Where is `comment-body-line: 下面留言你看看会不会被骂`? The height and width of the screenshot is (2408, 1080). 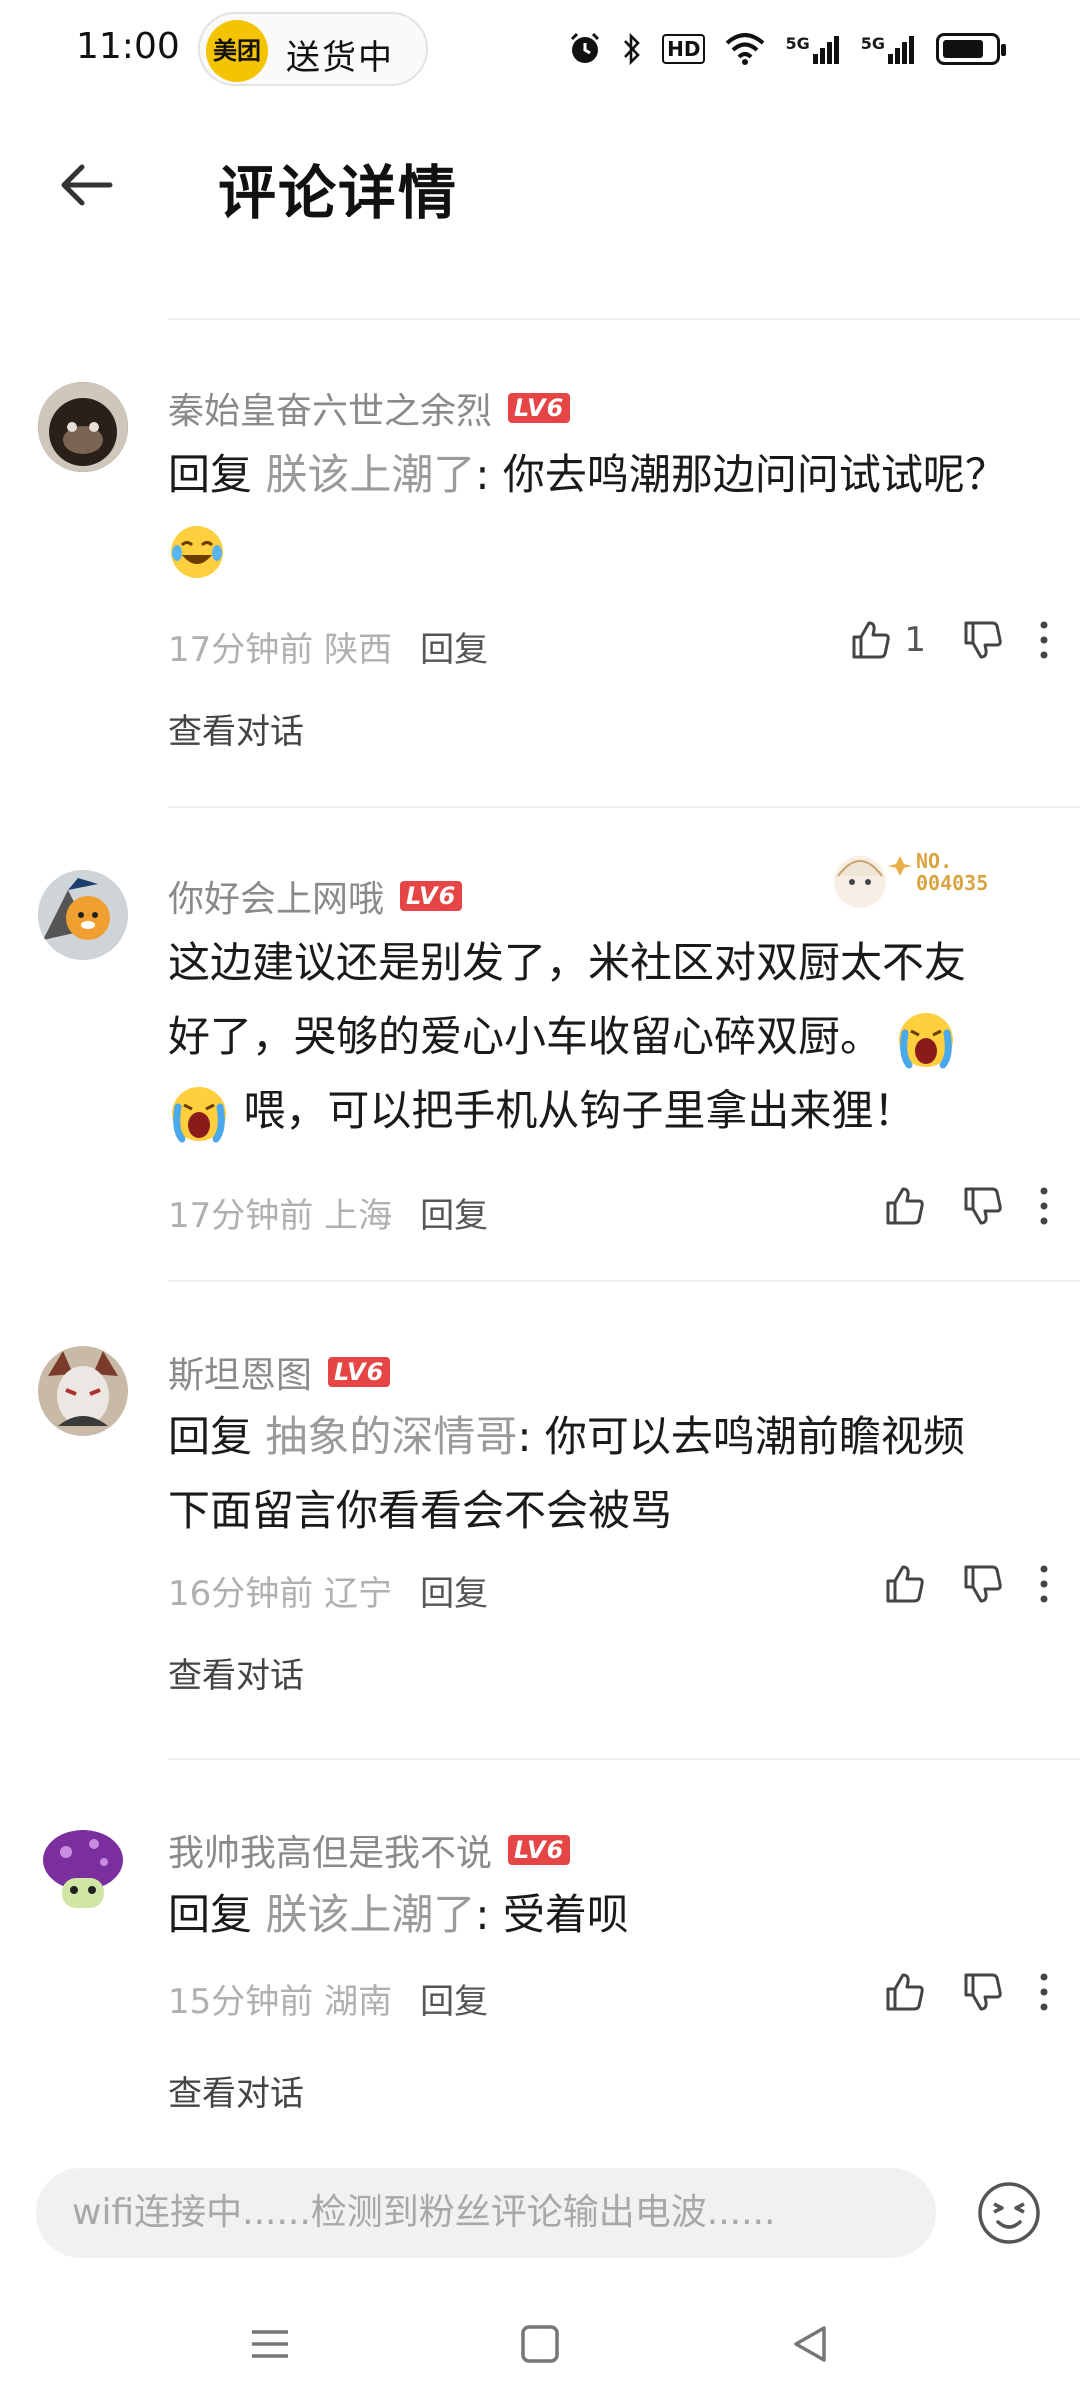
comment-body-line: 下面留言你看看会不会被骂 is located at coordinates (420, 1510).